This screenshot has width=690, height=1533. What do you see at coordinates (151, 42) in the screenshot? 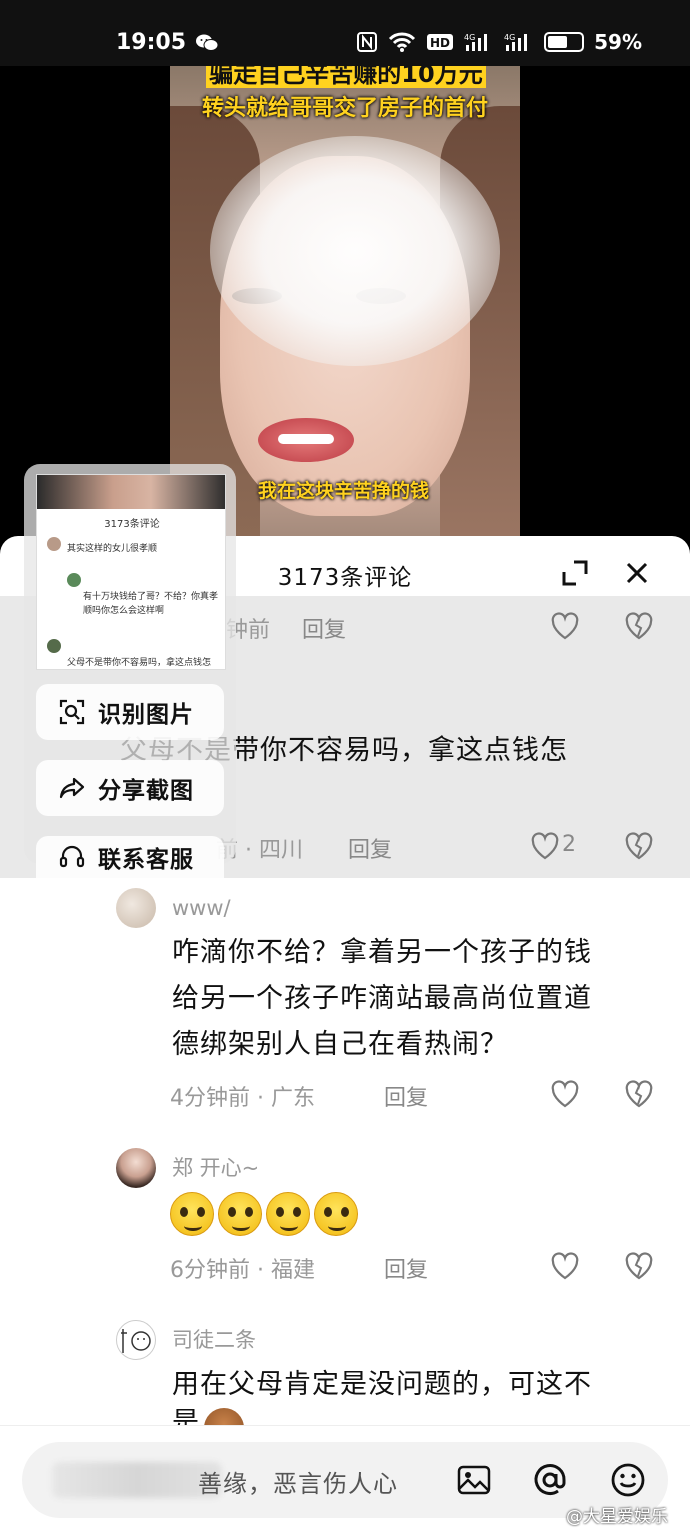
I see `status-time: 19:05` at bounding box center [151, 42].